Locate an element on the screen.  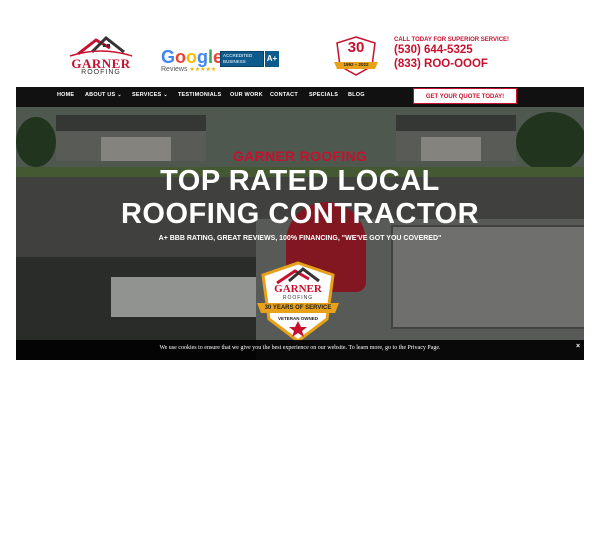
nav-home: HOME is located at coordinates (65, 95).